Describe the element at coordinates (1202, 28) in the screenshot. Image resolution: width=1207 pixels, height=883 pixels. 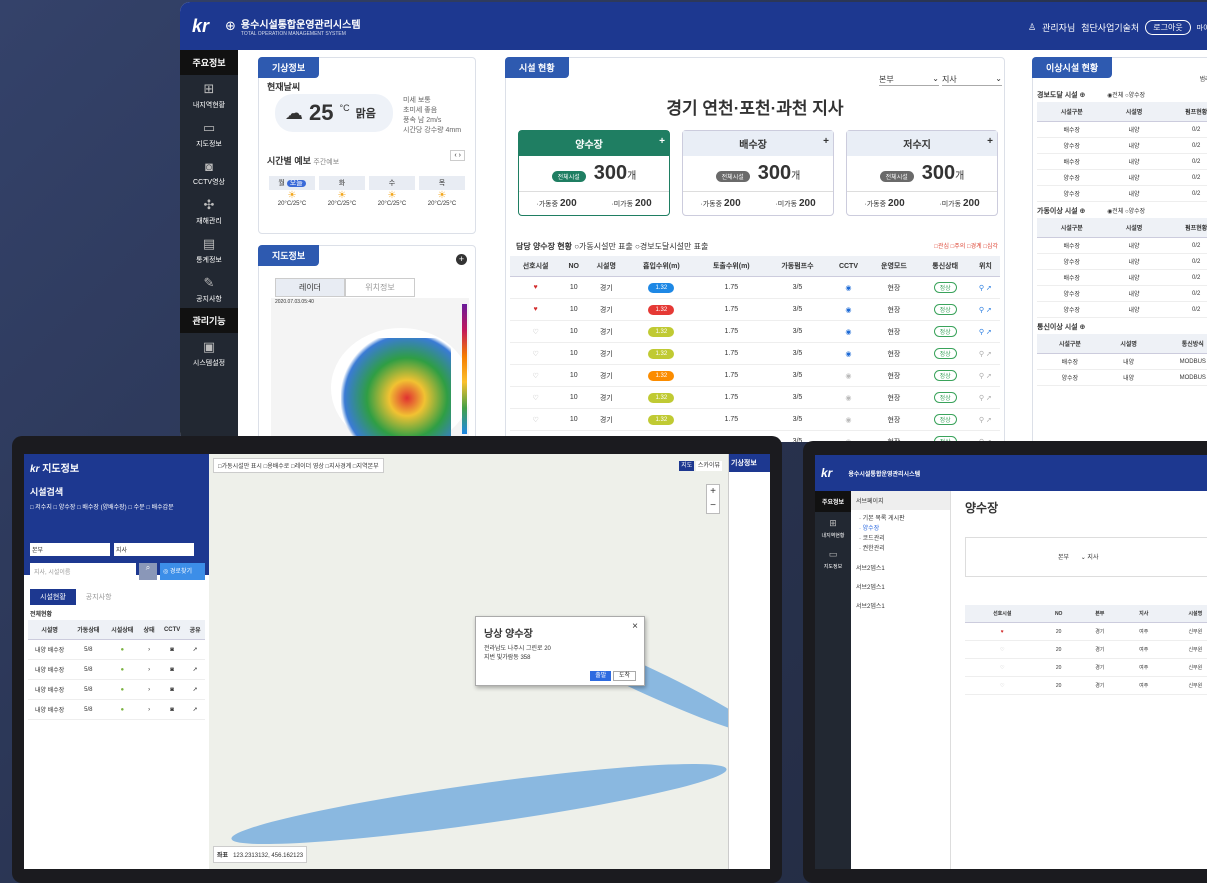
I see `mypage-link: 마이페` at that location.